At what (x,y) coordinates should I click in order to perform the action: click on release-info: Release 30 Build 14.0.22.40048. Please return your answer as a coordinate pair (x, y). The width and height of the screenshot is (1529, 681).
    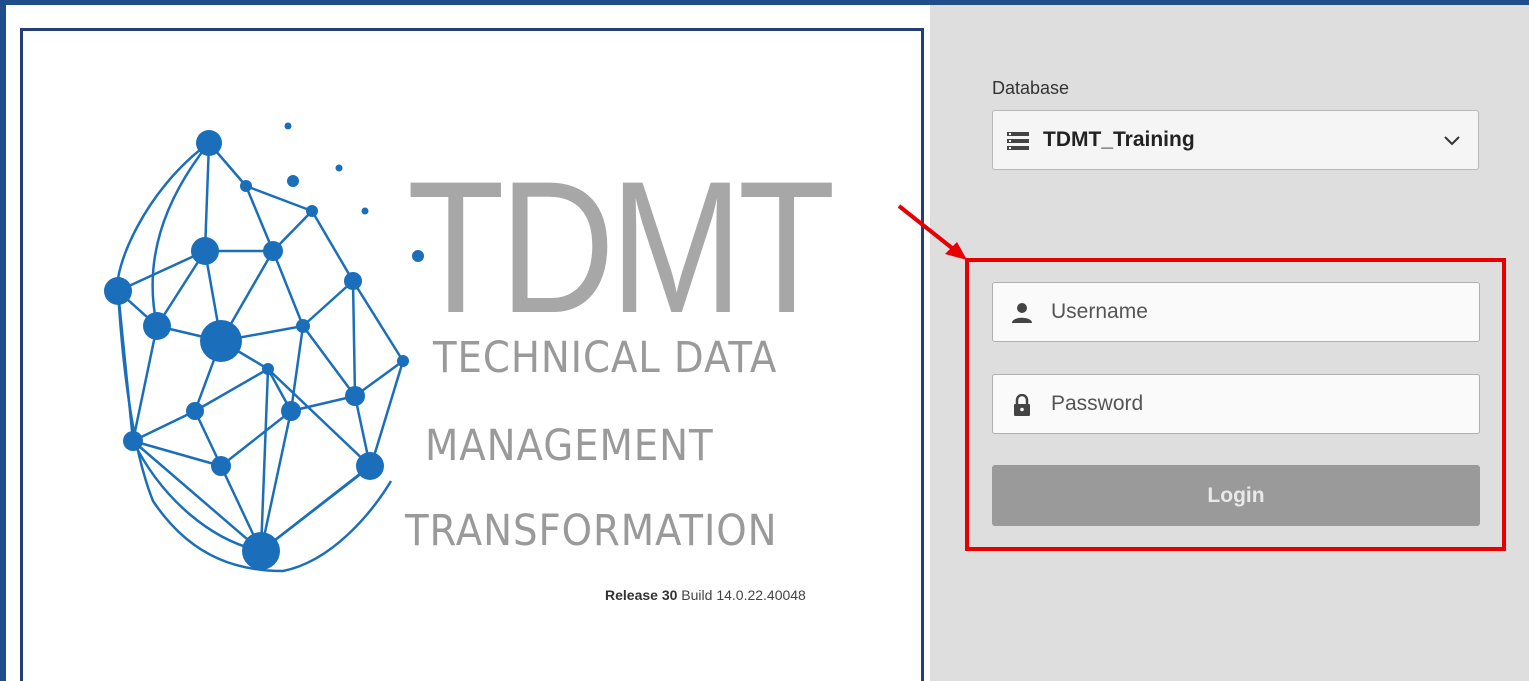
    Looking at the image, I should click on (705, 595).